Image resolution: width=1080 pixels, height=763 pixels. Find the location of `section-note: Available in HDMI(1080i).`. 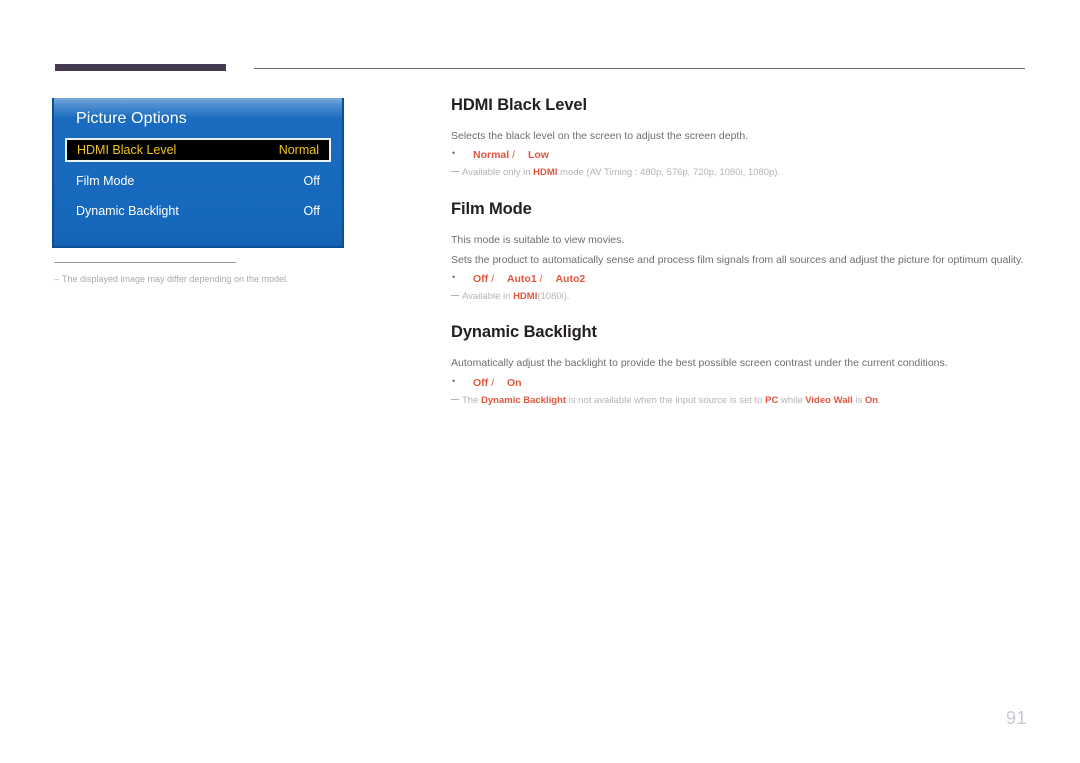

section-note: Available in HDMI(1080i). is located at coordinates (741, 296).